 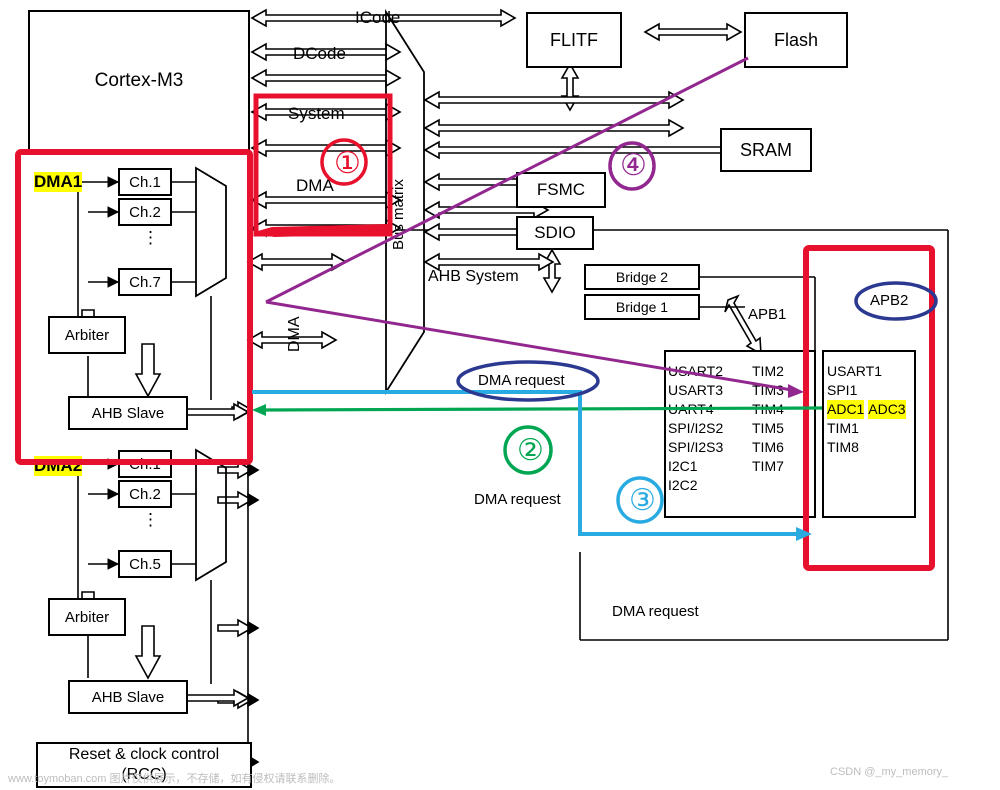 What do you see at coordinates (843, 428) in the screenshot?
I see `label-tim1: TIM1` at bounding box center [843, 428].